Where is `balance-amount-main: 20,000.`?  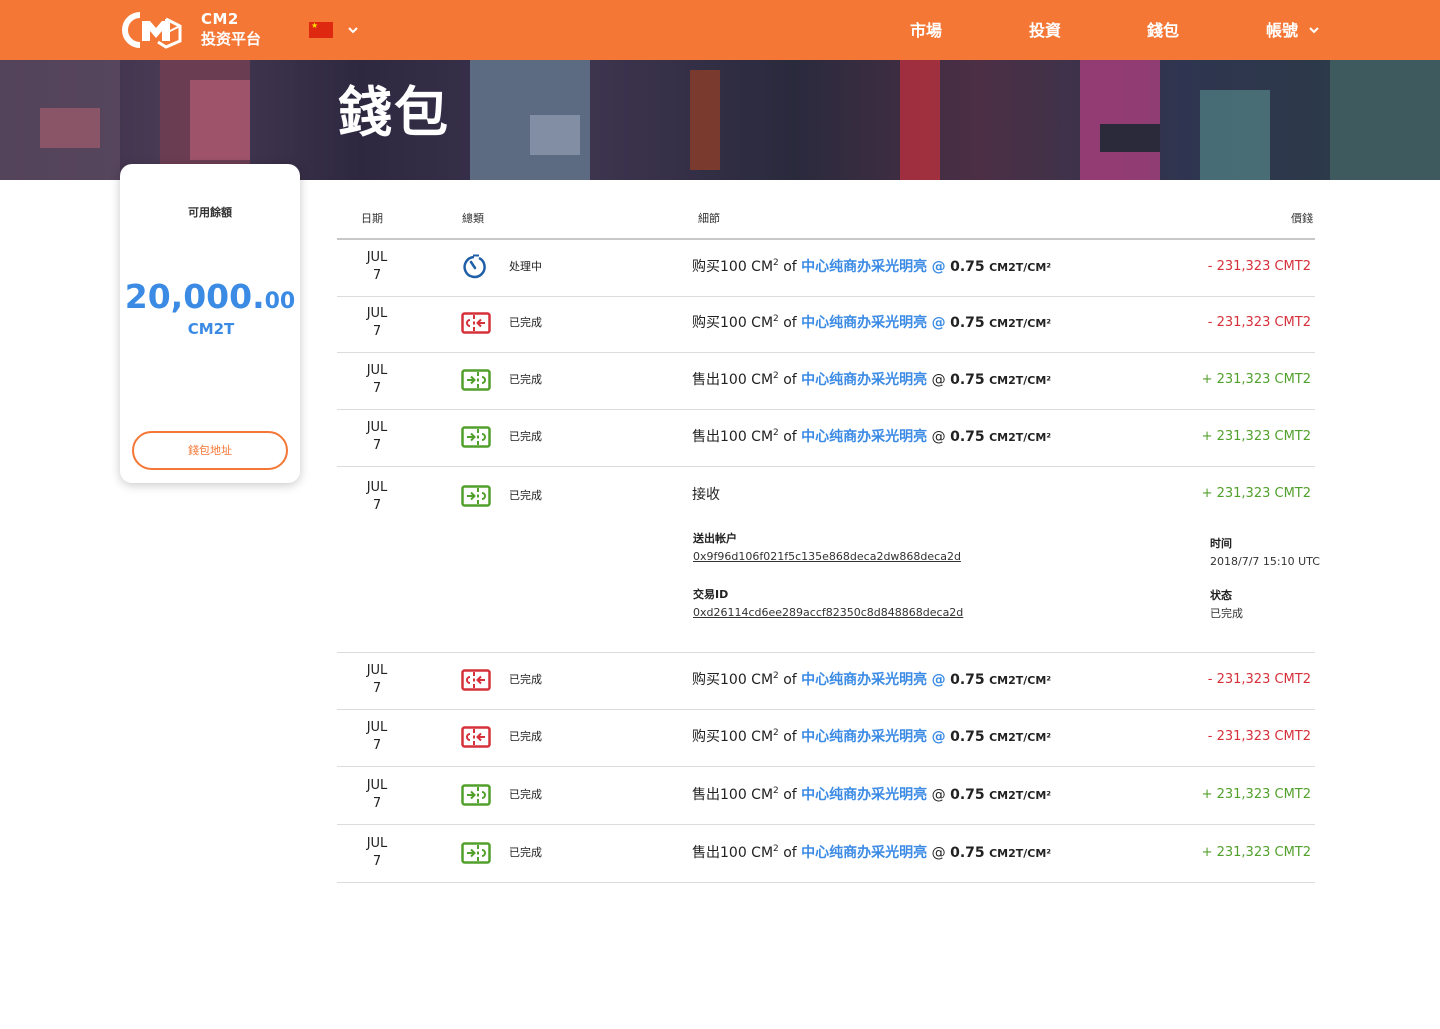
balance-amount-main: 20,000. is located at coordinates (194, 296).